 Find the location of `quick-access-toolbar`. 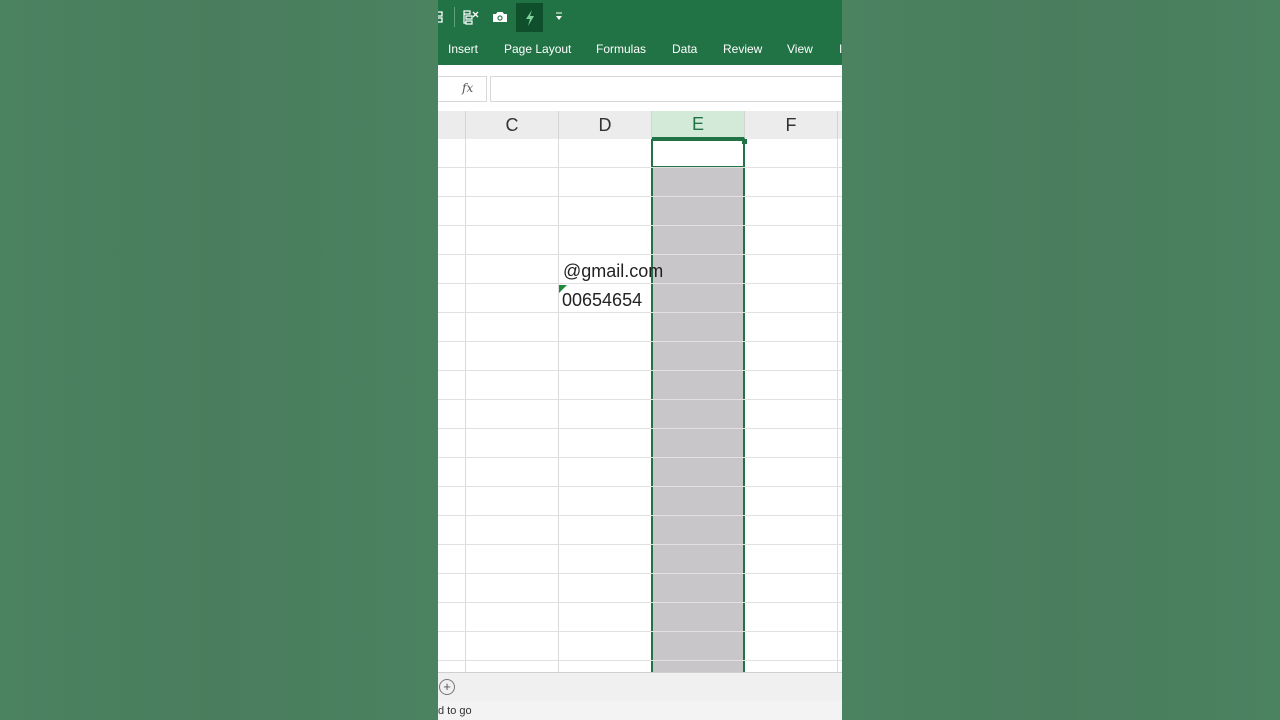

quick-access-toolbar is located at coordinates (640, 17).